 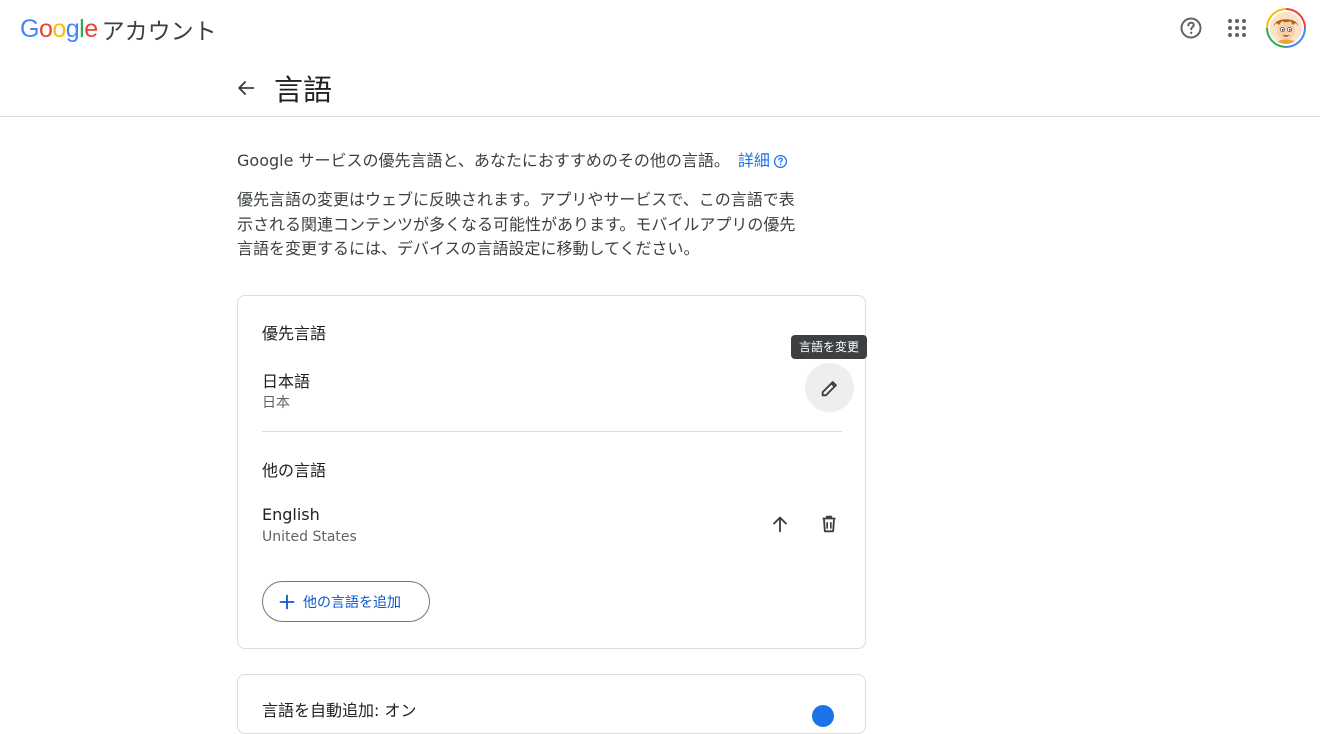 I want to click on google-logo: Google, so click(x=59, y=28).